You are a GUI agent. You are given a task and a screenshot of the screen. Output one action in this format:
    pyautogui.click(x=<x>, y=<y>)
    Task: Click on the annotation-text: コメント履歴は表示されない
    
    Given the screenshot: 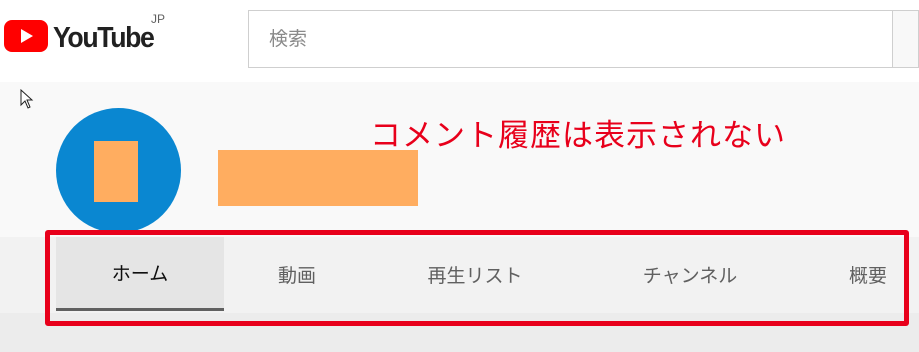 What is the action you would take?
    pyautogui.click(x=578, y=136)
    